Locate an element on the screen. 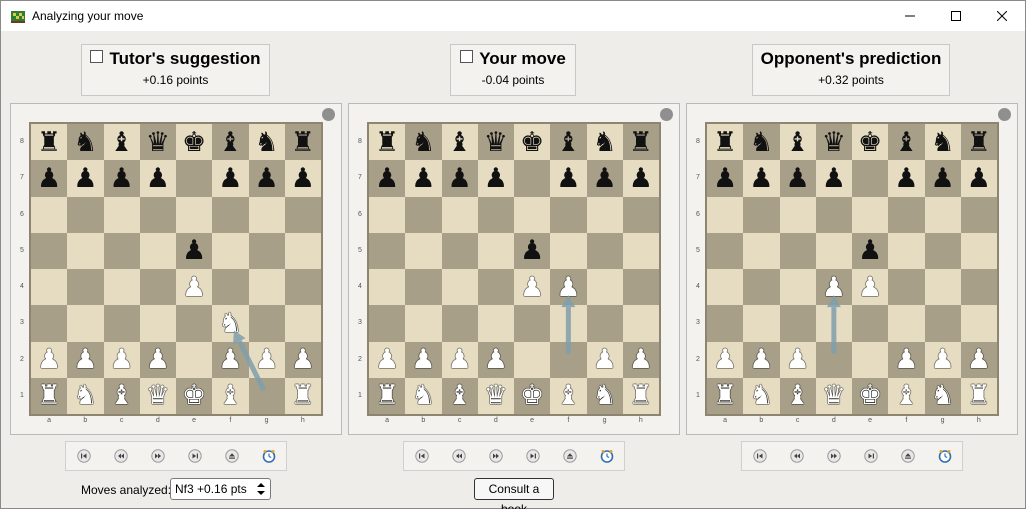  square-h1: ♜ is located at coordinates (640, 395).